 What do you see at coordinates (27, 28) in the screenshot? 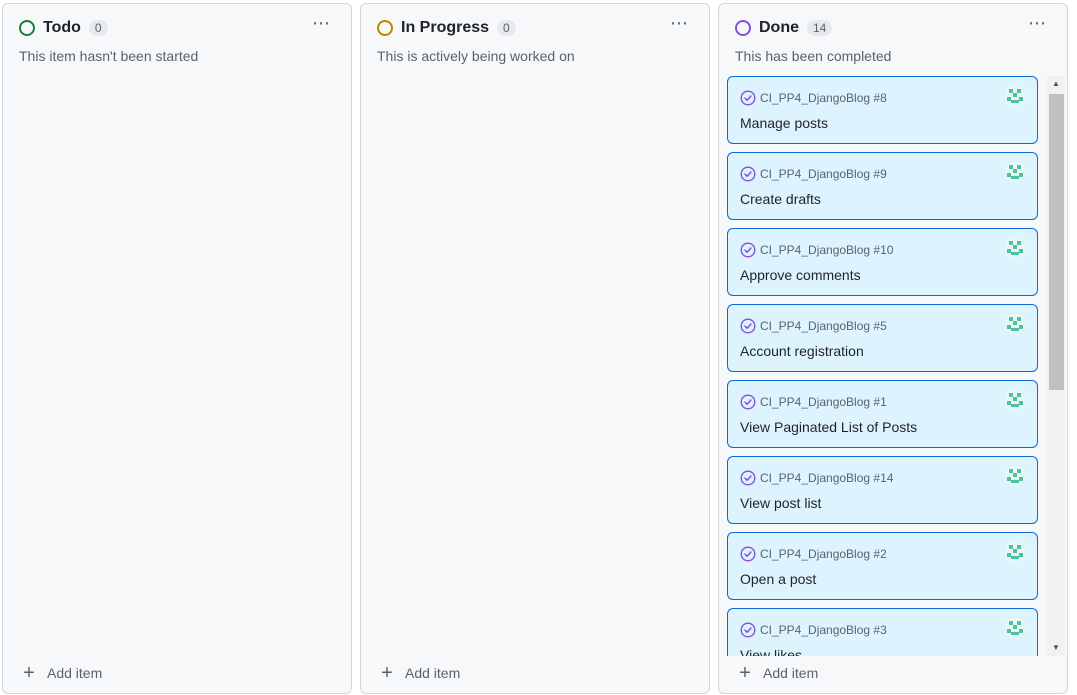
I see `todo-status-icon` at bounding box center [27, 28].